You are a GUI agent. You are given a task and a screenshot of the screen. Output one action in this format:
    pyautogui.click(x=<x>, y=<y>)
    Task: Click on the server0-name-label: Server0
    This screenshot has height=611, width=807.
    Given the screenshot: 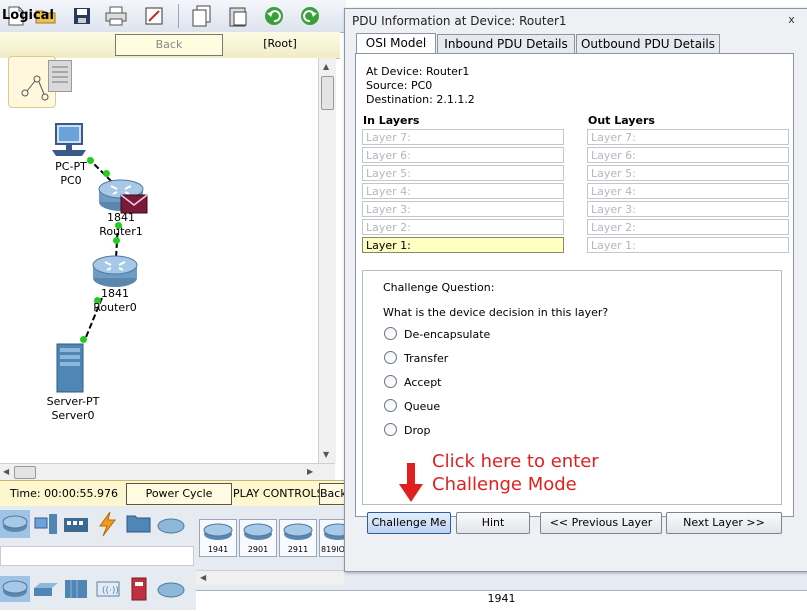 What is the action you would take?
    pyautogui.click(x=73, y=415)
    